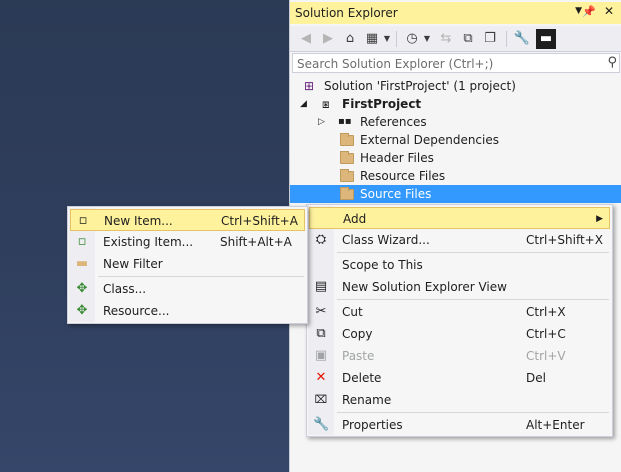 The width and height of the screenshot is (621, 472). I want to click on submenu-item-new-filter: ▬ New Filter, so click(187, 264).